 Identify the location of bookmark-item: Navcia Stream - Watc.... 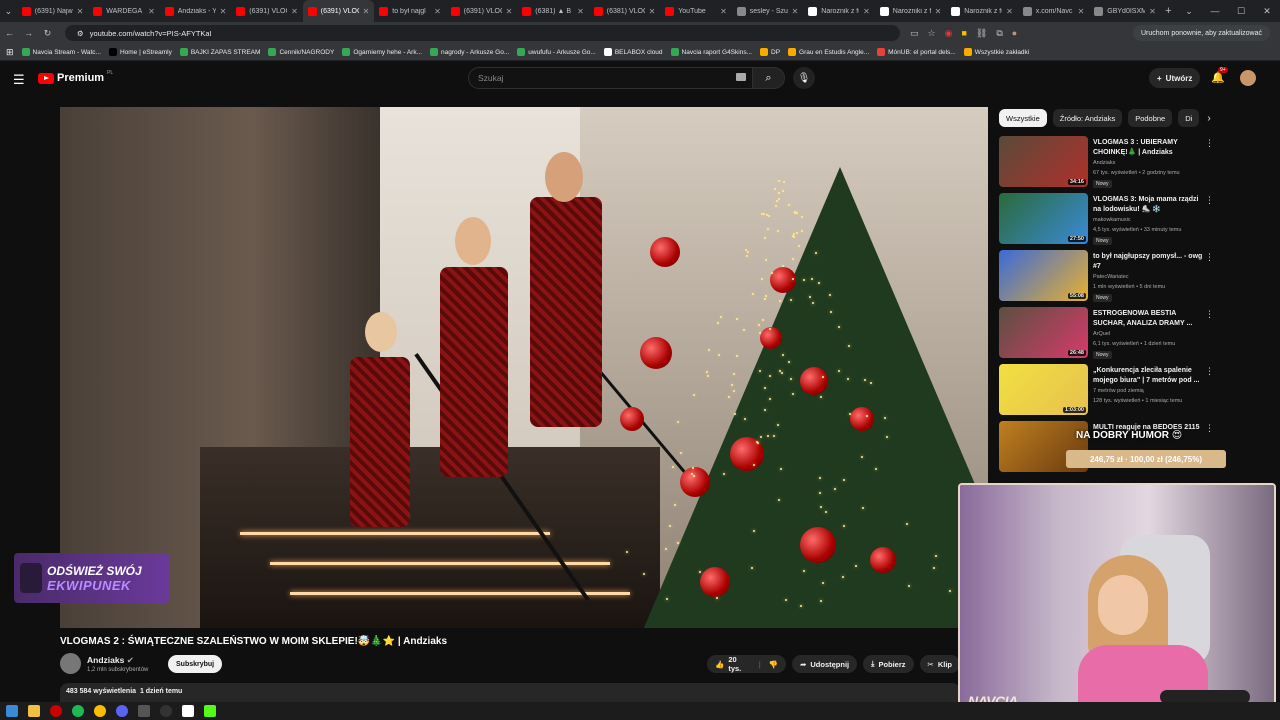
(61, 52).